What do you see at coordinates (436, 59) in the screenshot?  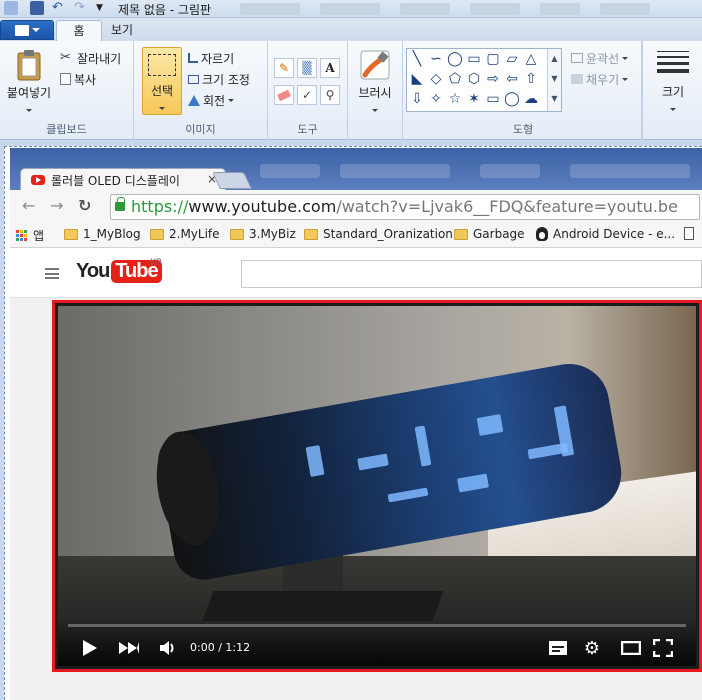 I see `curve-shape-icon: ∽` at bounding box center [436, 59].